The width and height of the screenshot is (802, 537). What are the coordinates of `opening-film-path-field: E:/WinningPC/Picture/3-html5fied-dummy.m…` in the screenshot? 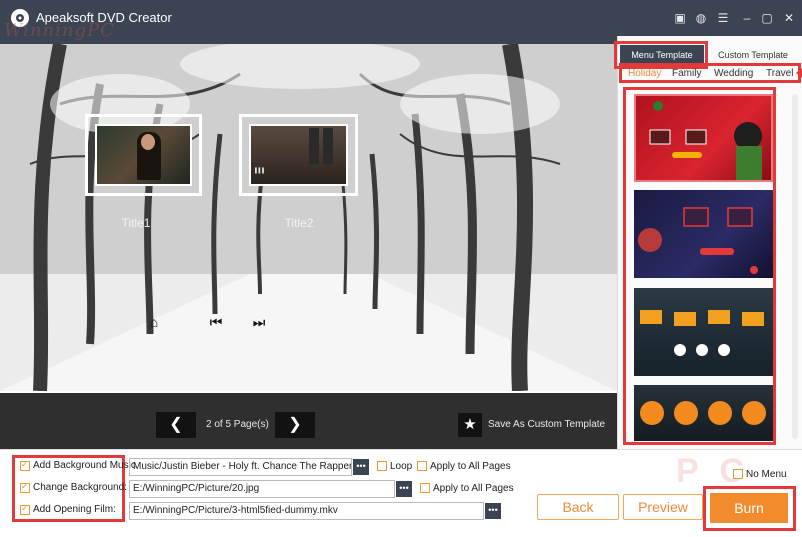 It's located at (306, 511).